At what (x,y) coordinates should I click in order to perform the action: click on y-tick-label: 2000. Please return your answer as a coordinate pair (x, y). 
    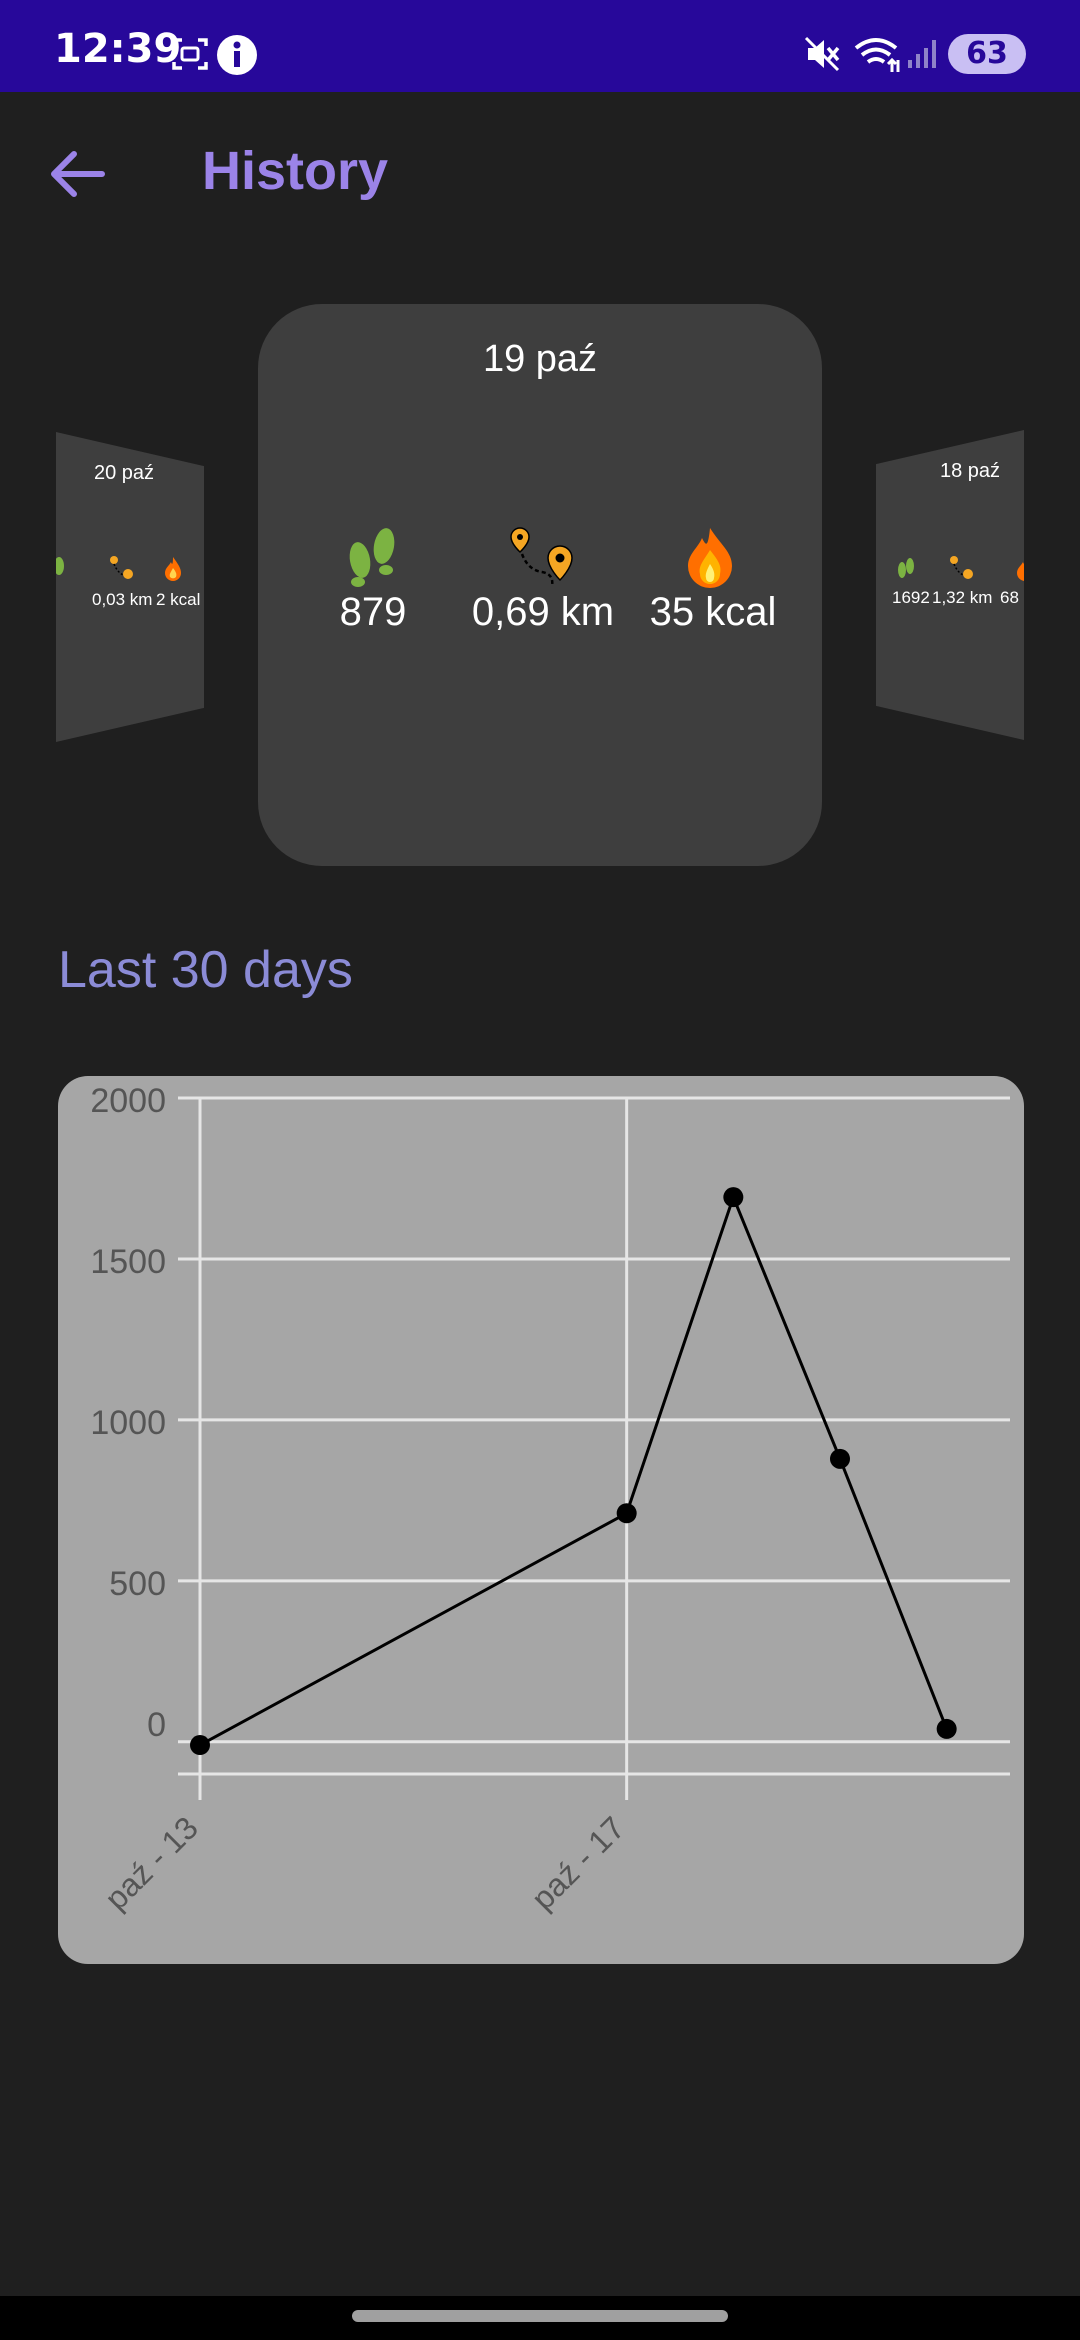
    Looking at the image, I should click on (128, 1101).